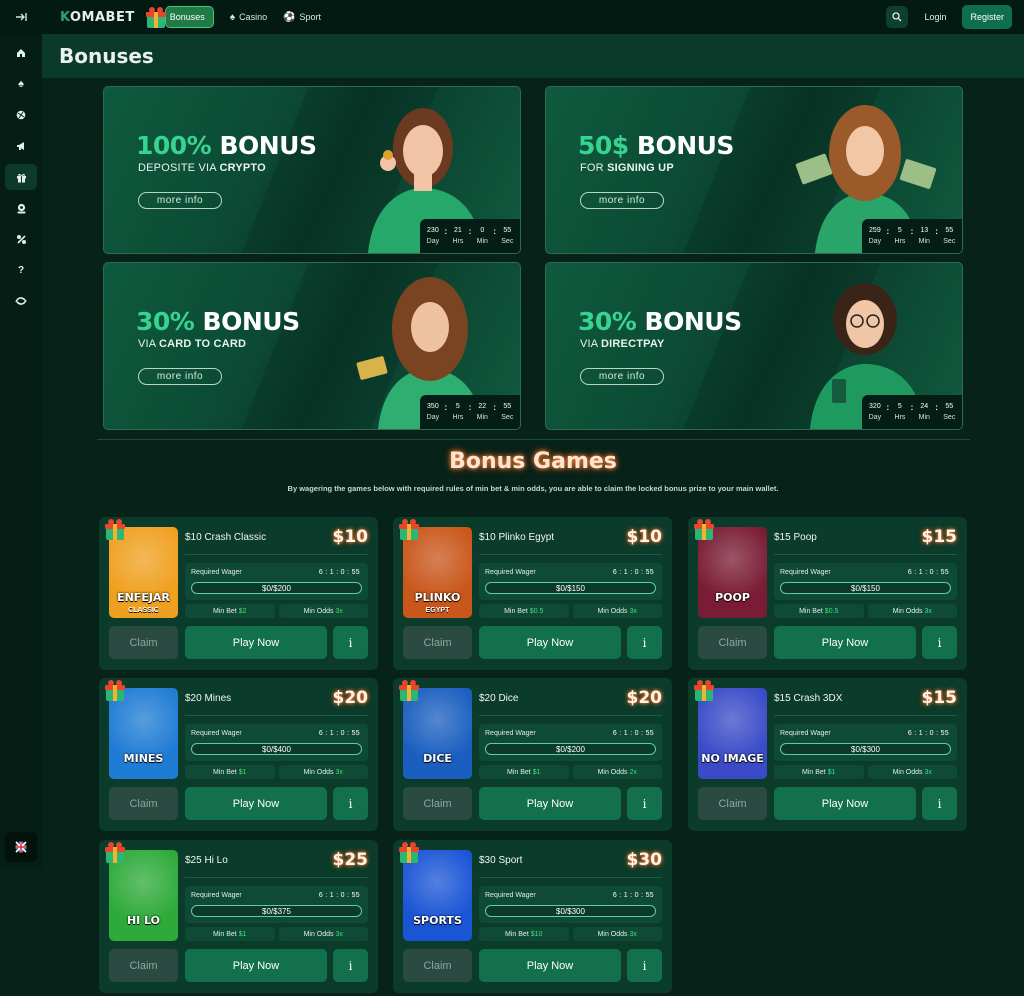 The image size is (1024, 996). What do you see at coordinates (795, 537) in the screenshot?
I see `game-title: $15 Poop` at bounding box center [795, 537].